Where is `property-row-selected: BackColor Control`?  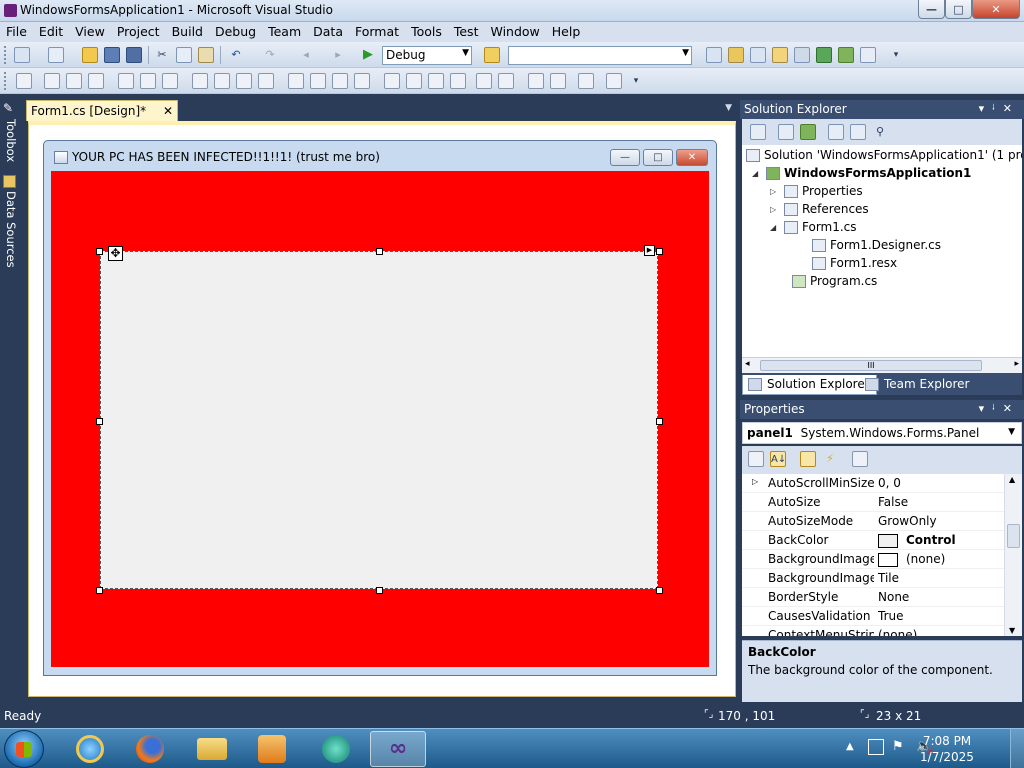 property-row-selected: BackColor Control is located at coordinates (873, 540).